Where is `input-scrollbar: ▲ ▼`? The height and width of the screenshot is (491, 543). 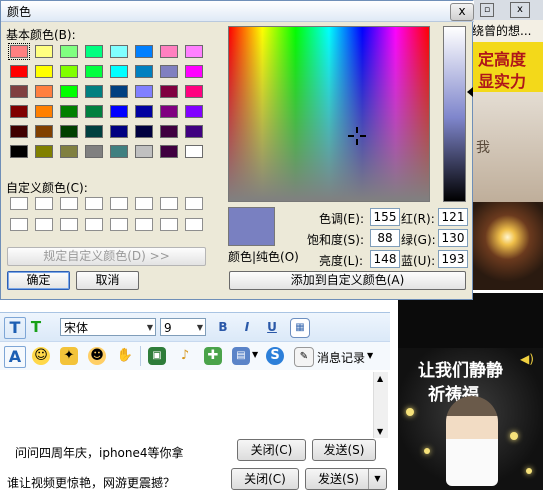 input-scrollbar: ▲ ▼ is located at coordinates (380, 405).